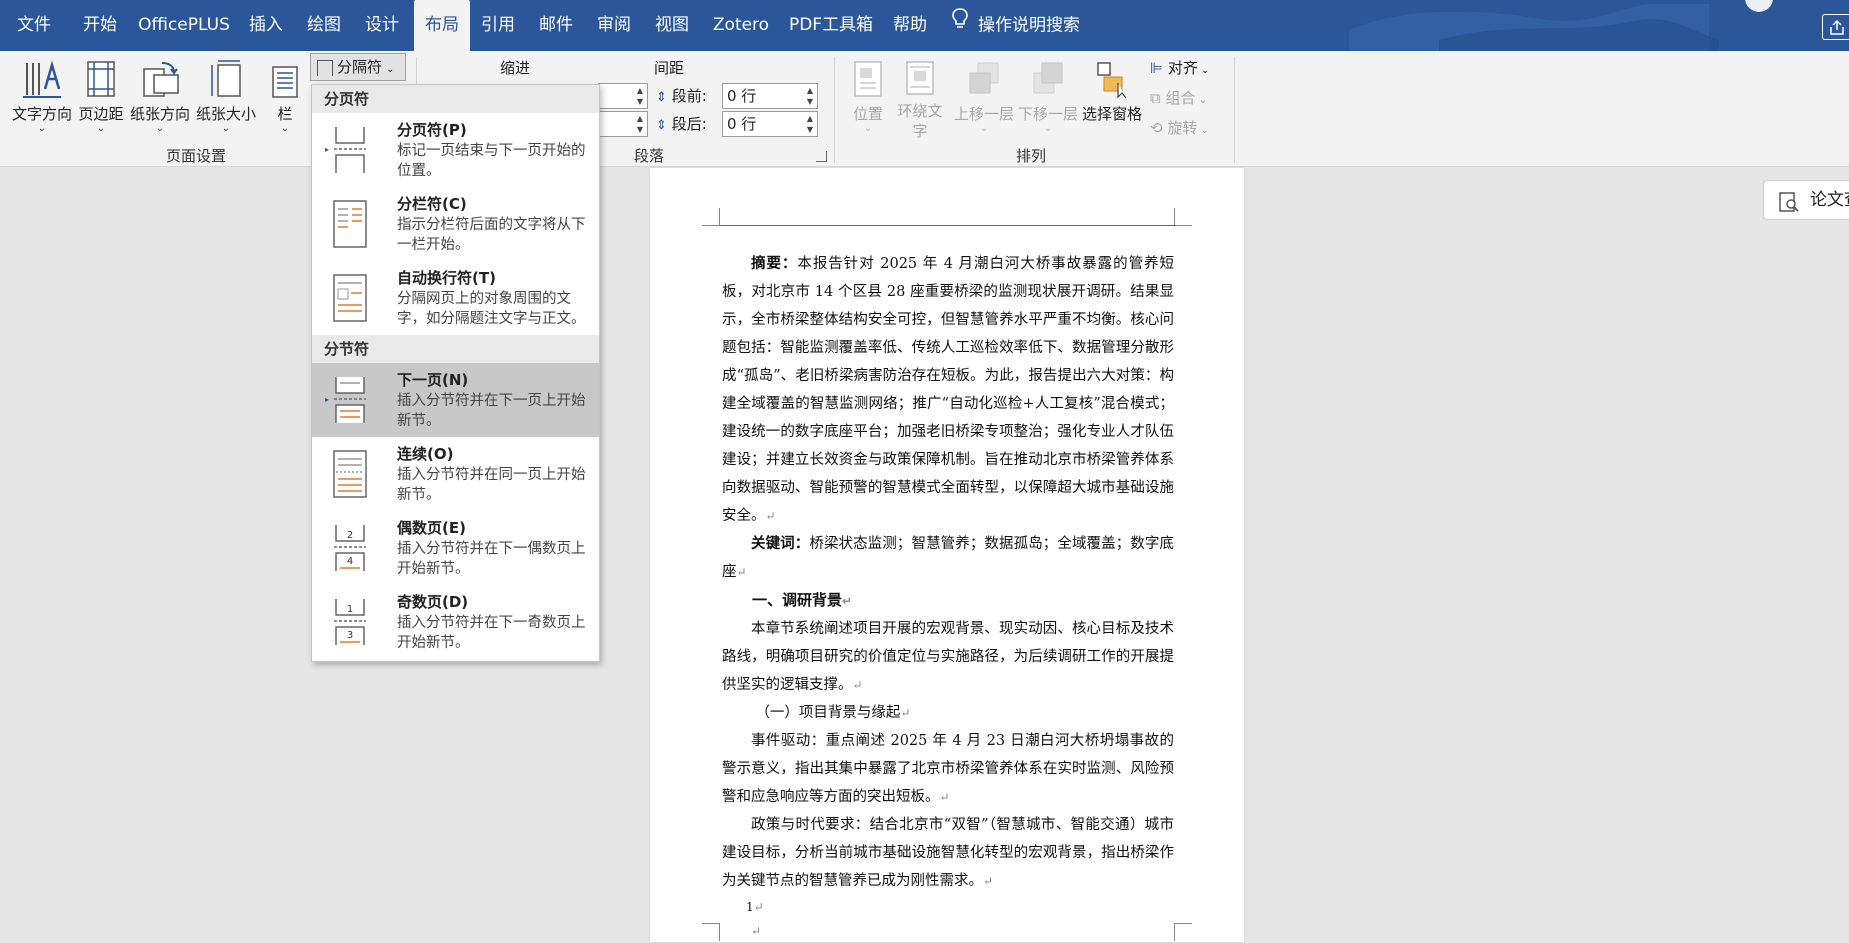 This screenshot has height=943, width=1849. What do you see at coordinates (433, 380) in the screenshot?
I see `item-title: 下一页(N)` at bounding box center [433, 380].